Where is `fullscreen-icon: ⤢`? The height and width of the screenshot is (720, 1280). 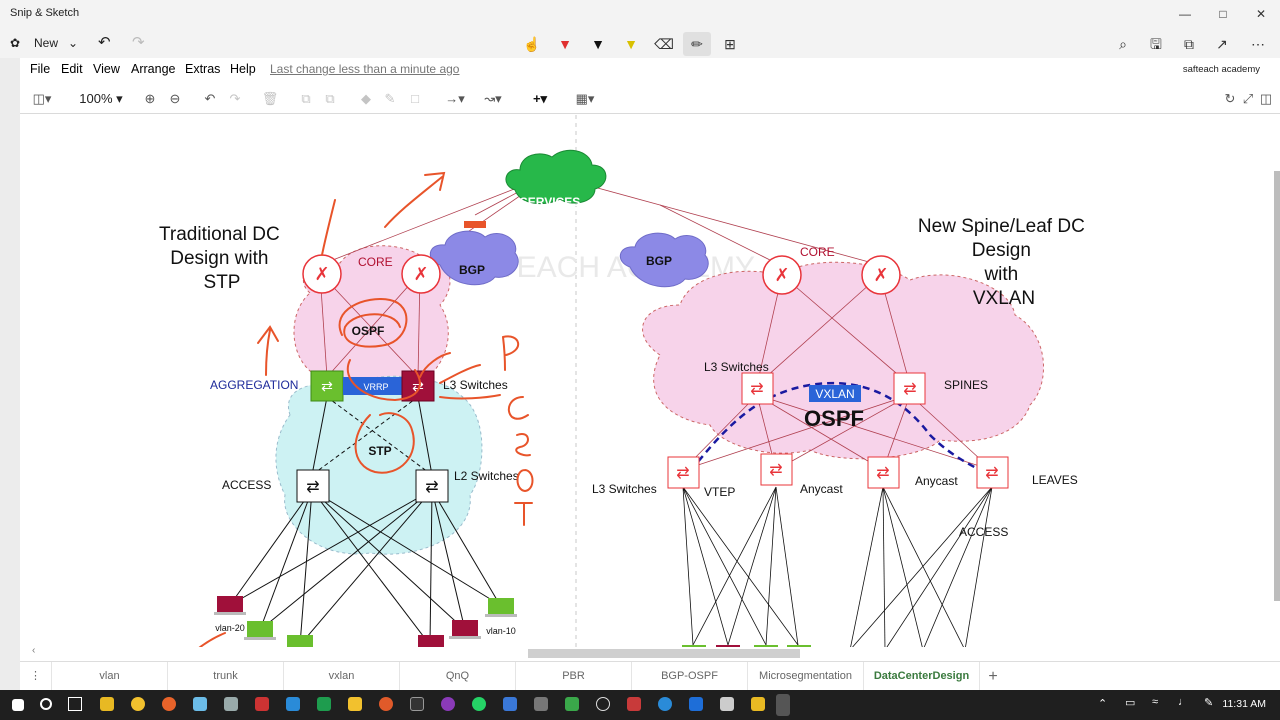
fullscreen-icon: ⤢ is located at coordinates (1248, 99).